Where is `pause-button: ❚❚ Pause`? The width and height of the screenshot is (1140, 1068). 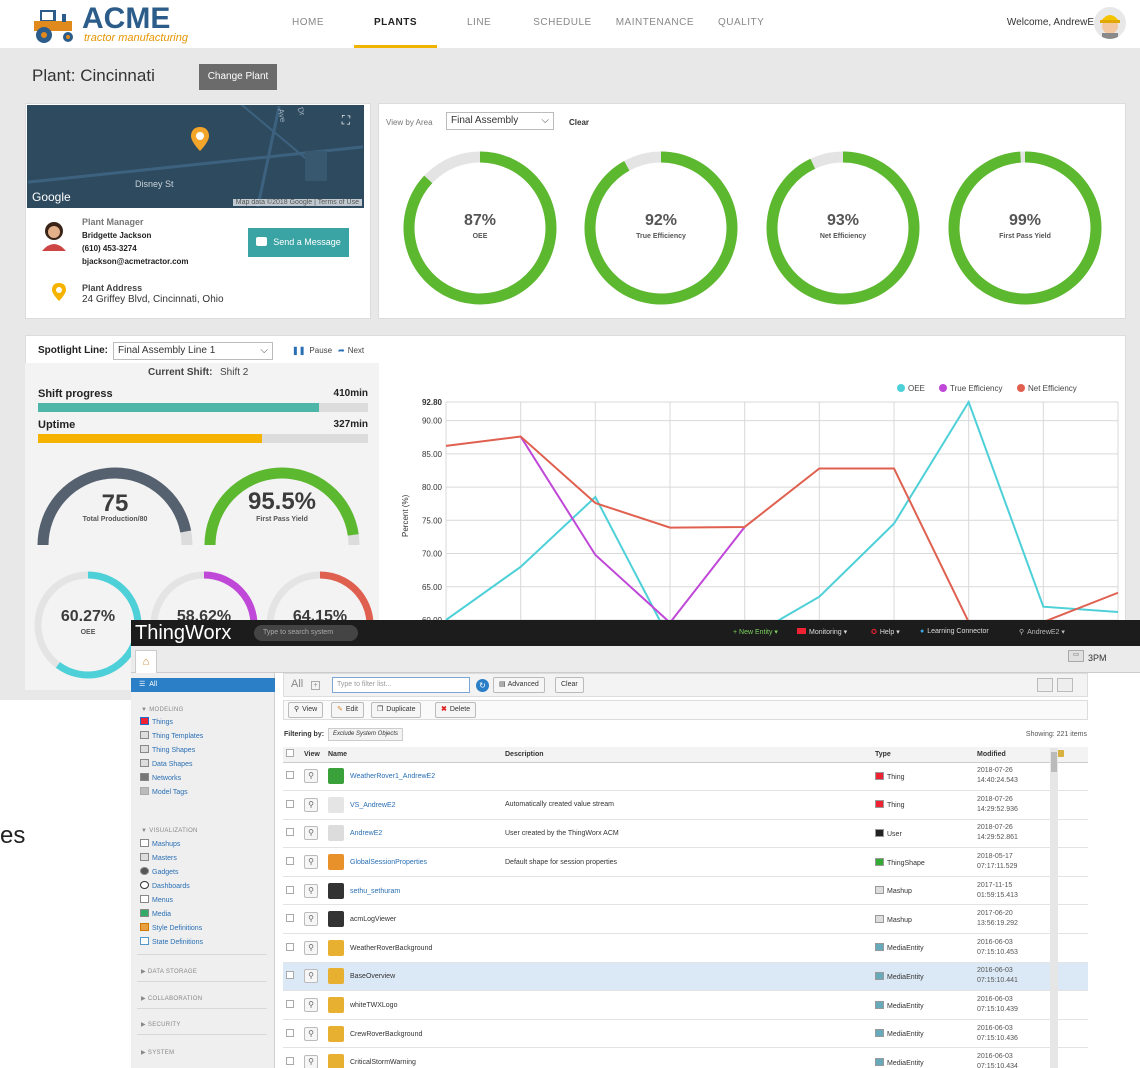 pause-button: ❚❚ Pause is located at coordinates (312, 350).